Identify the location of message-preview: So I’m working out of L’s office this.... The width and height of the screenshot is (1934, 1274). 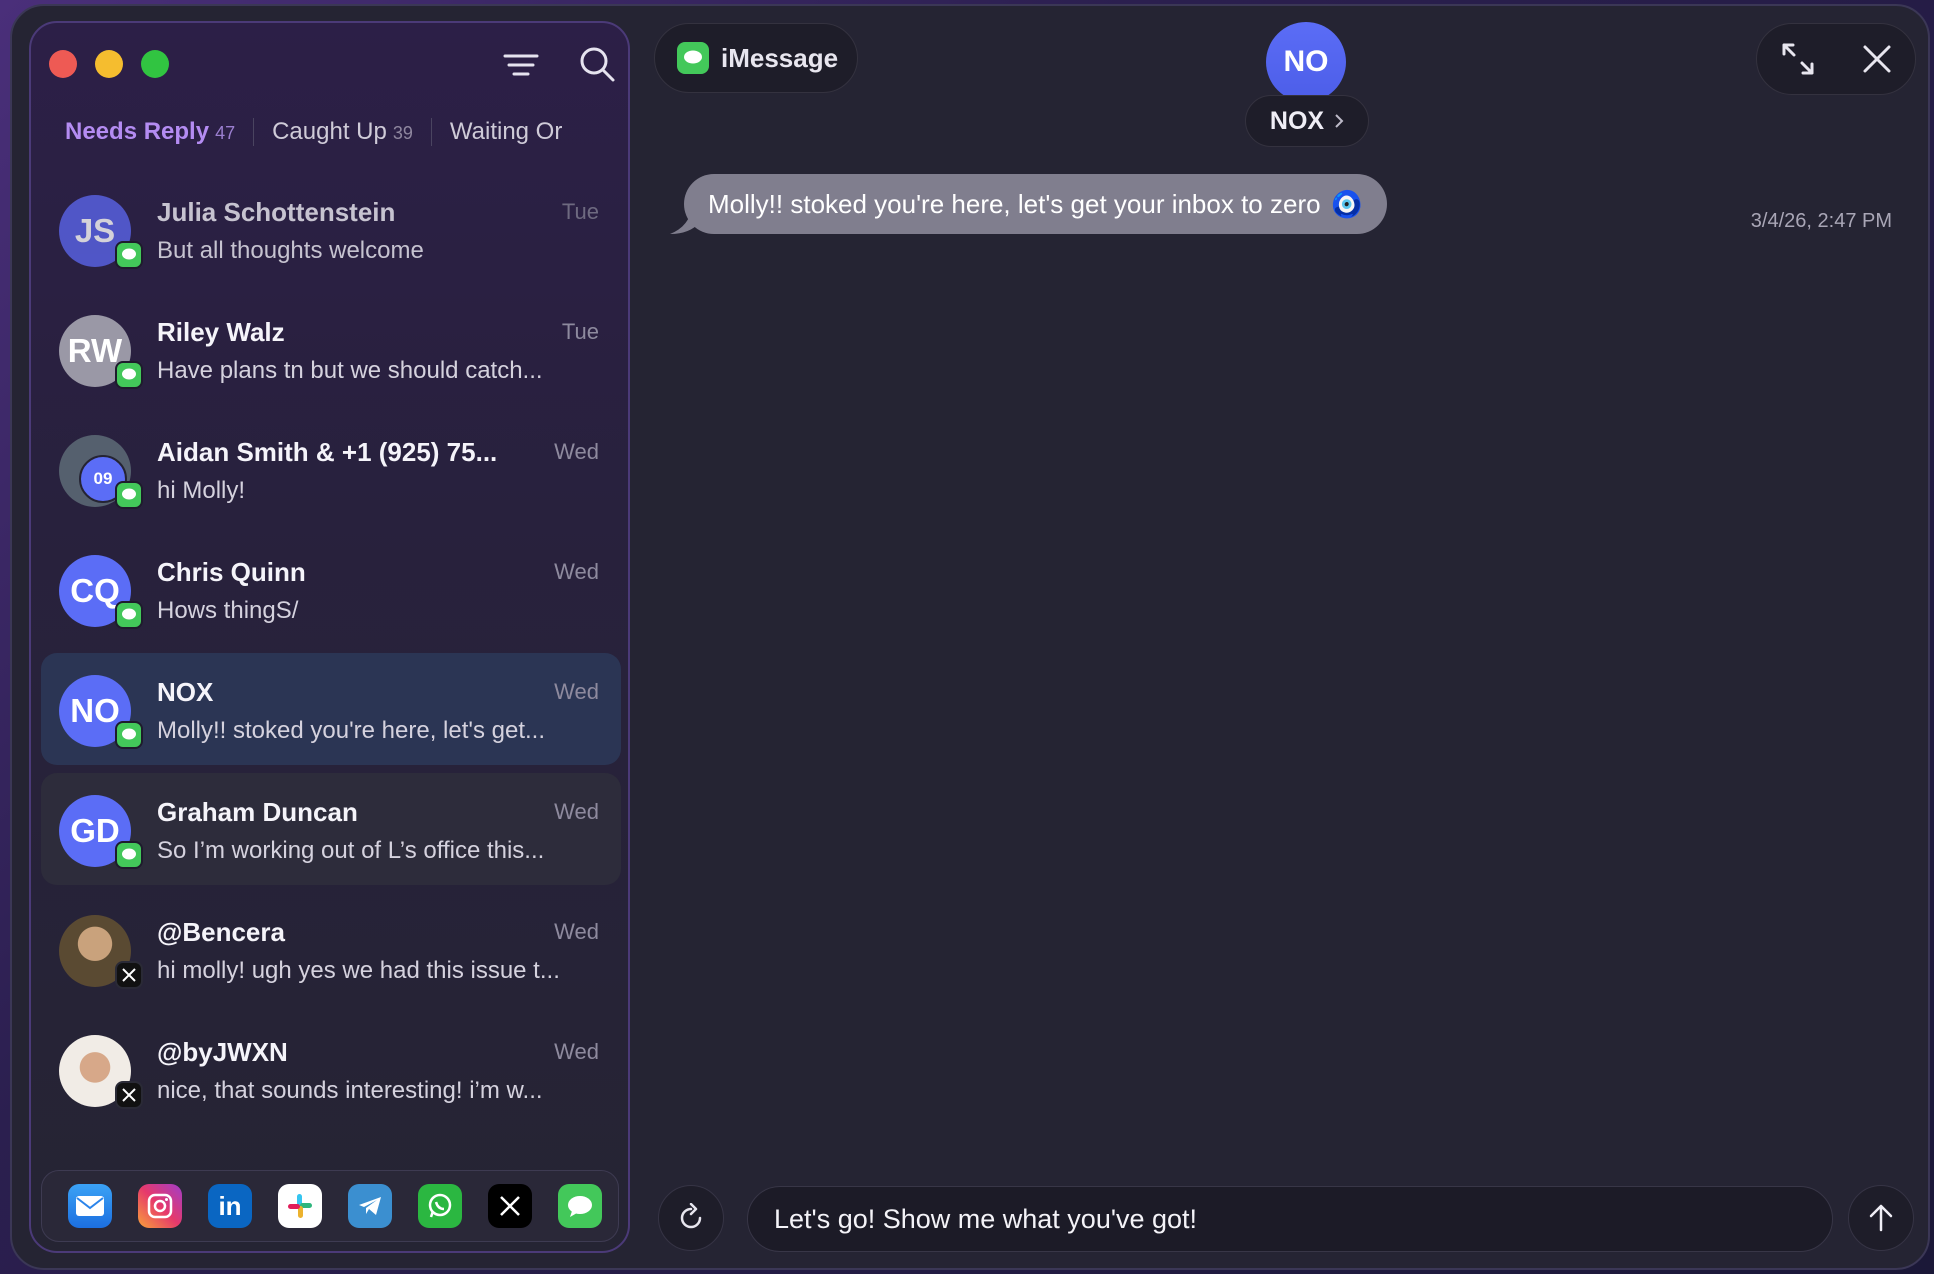
(351, 850).